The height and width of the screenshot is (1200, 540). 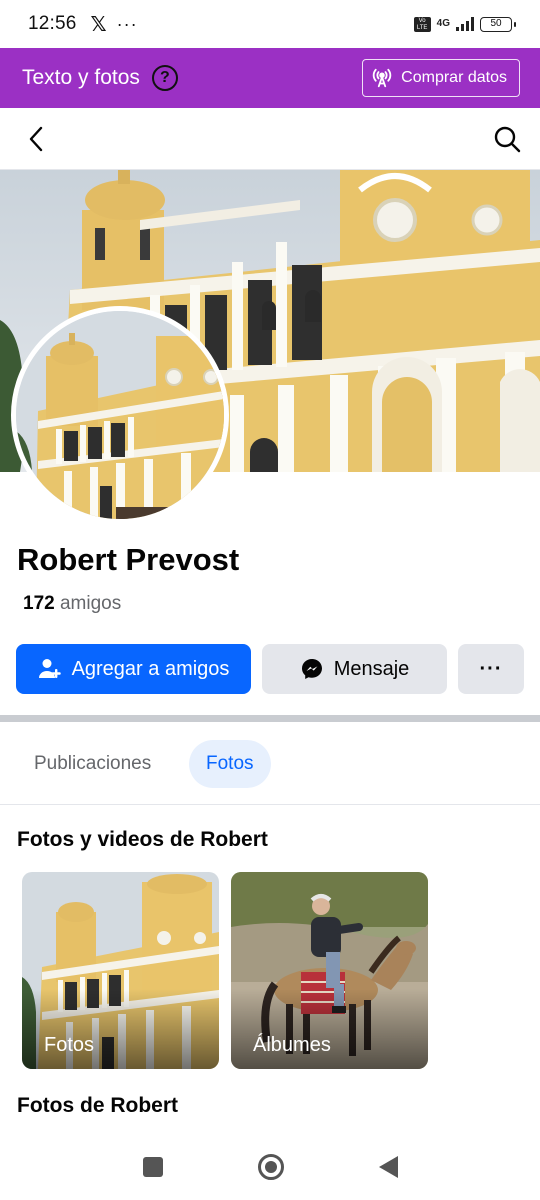 What do you see at coordinates (454, 77) in the screenshot?
I see `buy-data-label: Comprar datos` at bounding box center [454, 77].